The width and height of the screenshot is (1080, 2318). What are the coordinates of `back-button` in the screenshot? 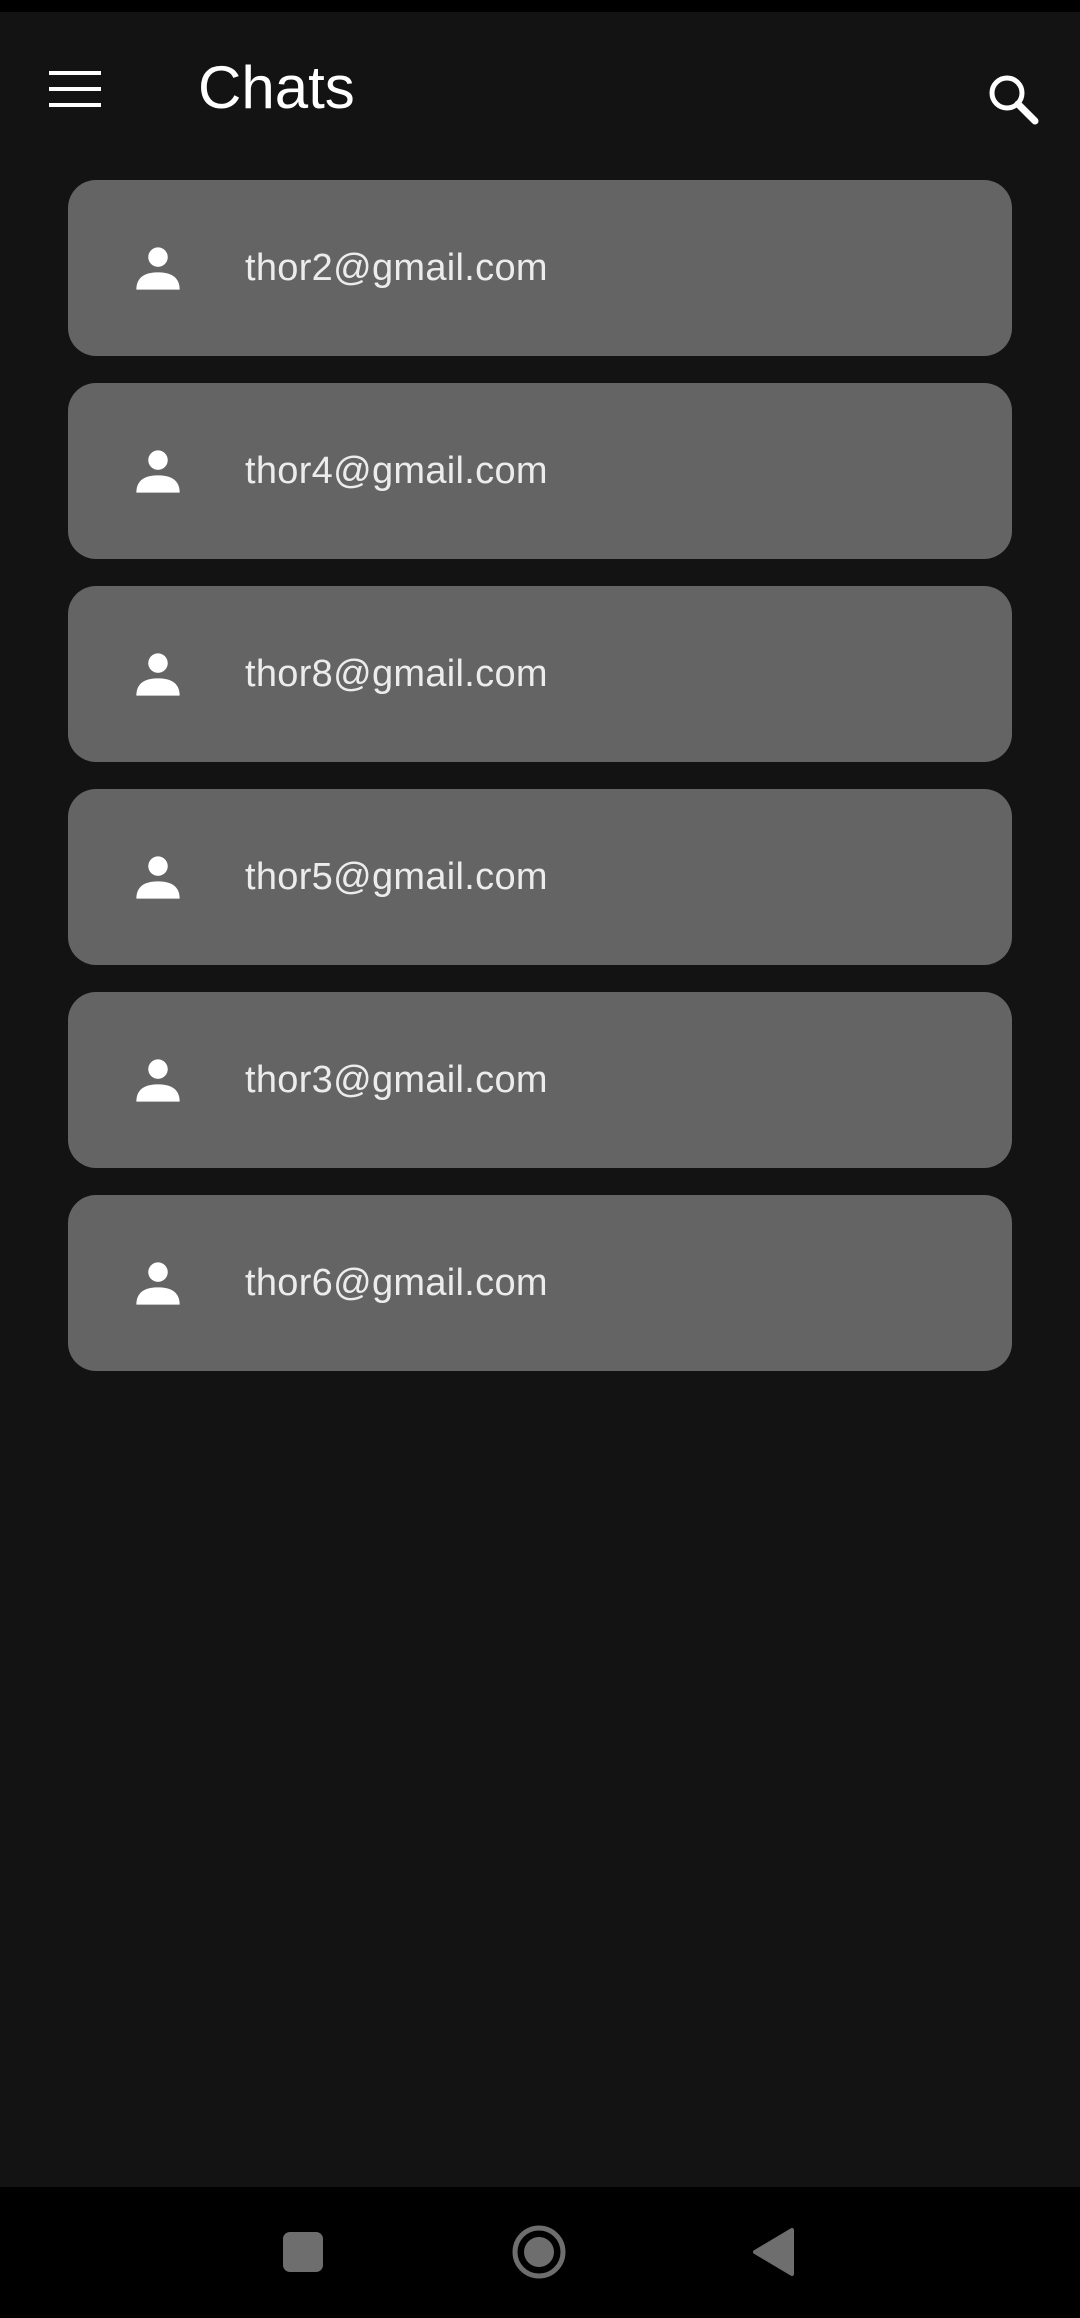 It's located at (773, 2252).